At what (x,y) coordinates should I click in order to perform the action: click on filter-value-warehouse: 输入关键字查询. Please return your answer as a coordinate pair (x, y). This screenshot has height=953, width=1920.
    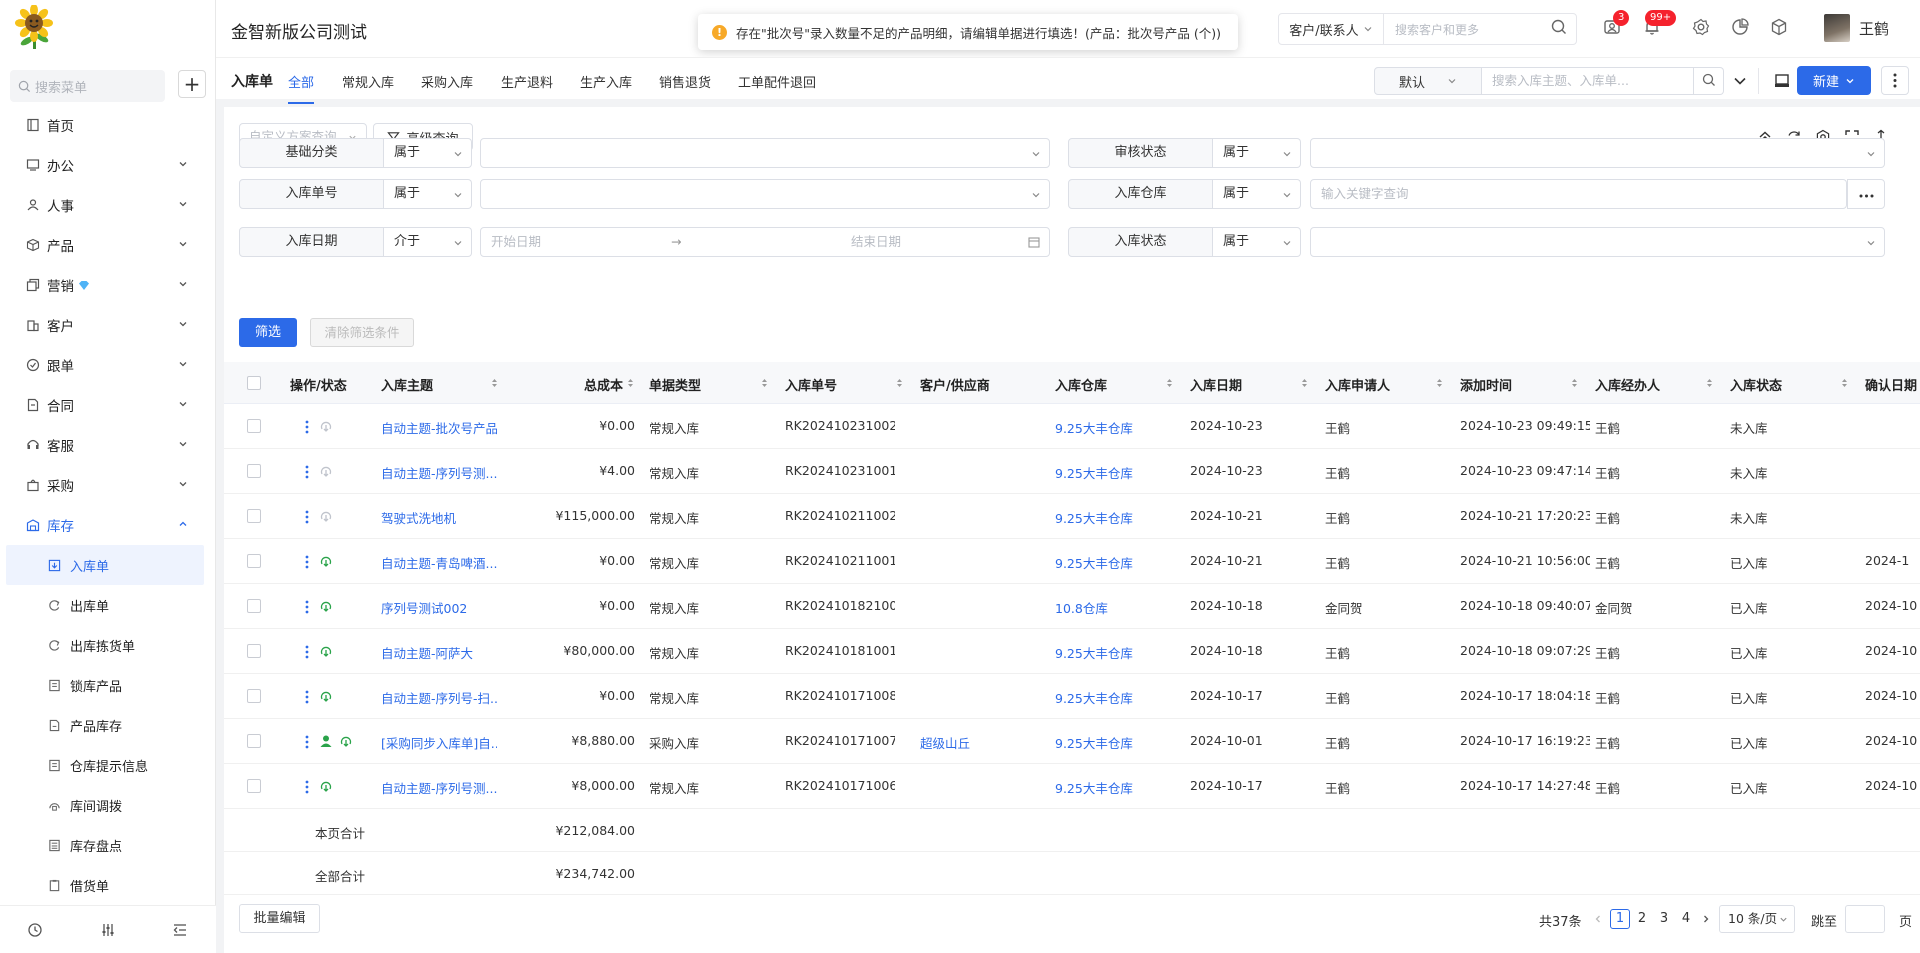
    Looking at the image, I should click on (1578, 194).